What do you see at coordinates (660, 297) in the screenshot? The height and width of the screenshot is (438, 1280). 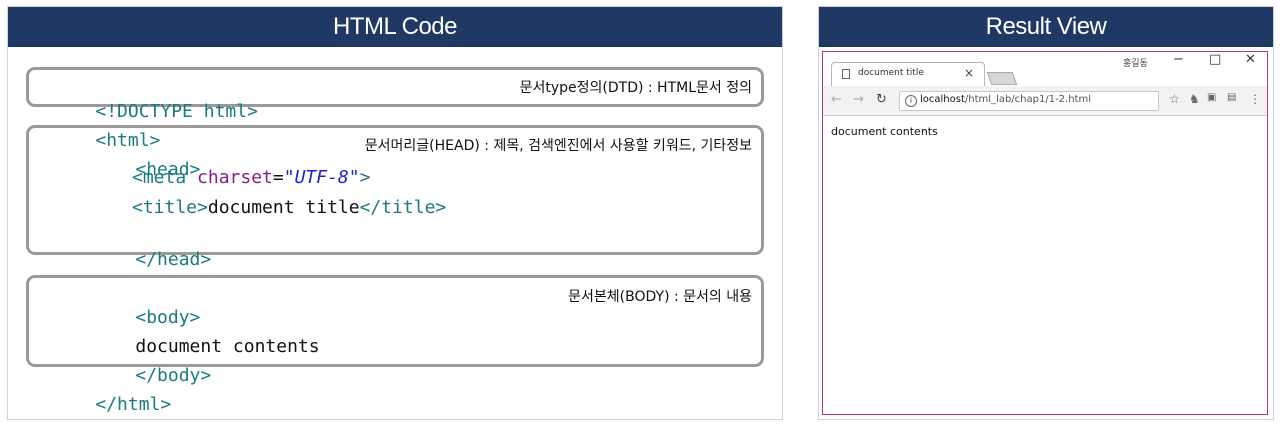 I see `body-annotation: 문서본체(BODY) : 문서의 내용` at bounding box center [660, 297].